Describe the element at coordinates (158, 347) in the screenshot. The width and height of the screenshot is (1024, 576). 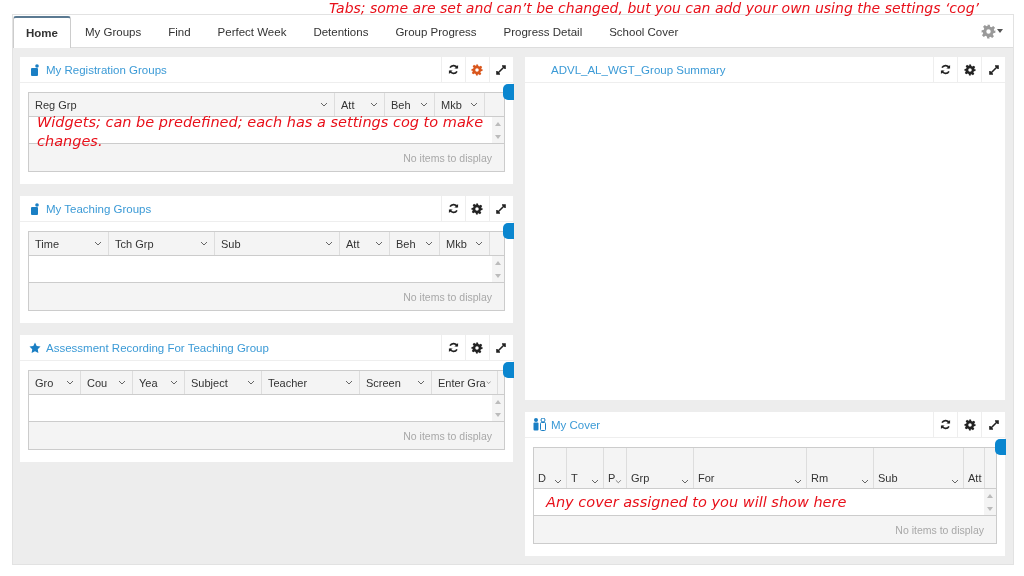
I see `widget-title: Assessment Recording For Teaching Group` at that location.